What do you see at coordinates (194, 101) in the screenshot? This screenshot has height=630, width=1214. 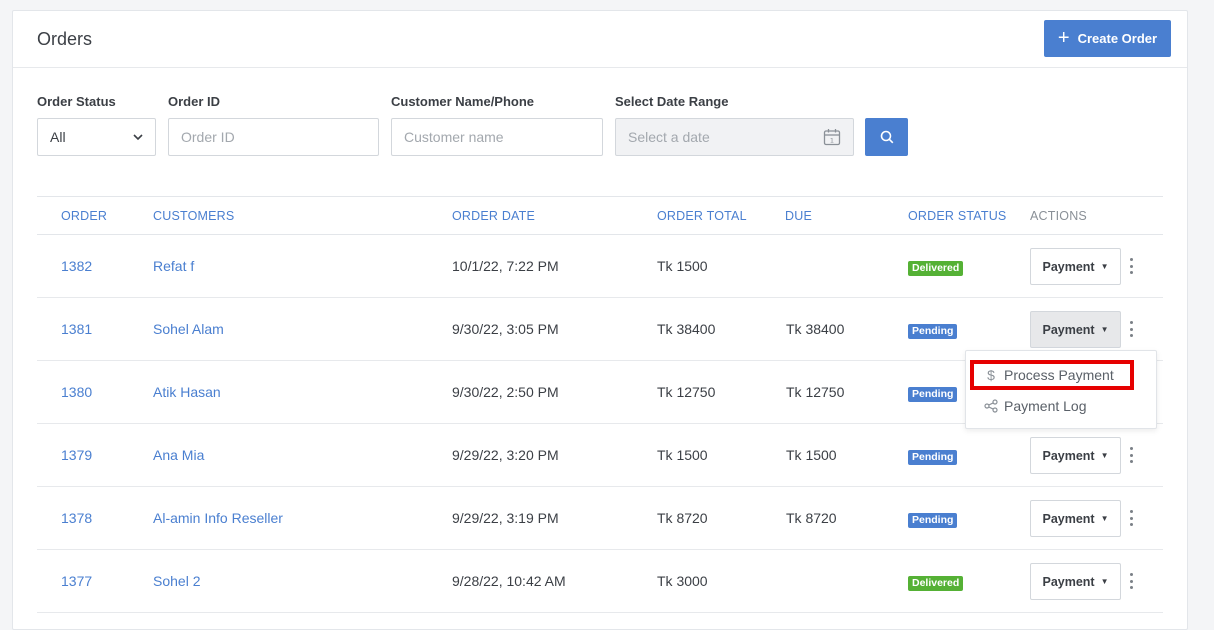 I see `order-id-label: Order ID` at bounding box center [194, 101].